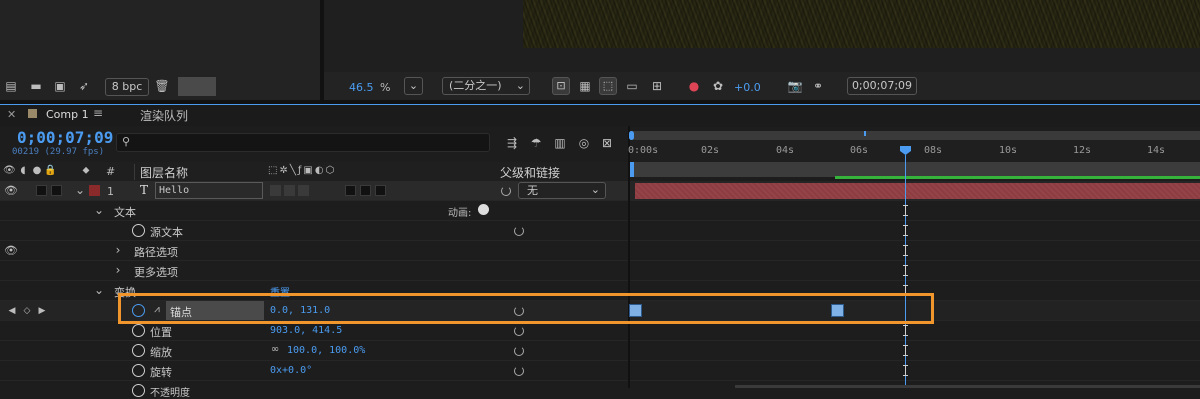 This screenshot has width=1200, height=399. Describe the element at coordinates (127, 87) in the screenshot. I see `bit-depth-button: 8 bpc` at that location.